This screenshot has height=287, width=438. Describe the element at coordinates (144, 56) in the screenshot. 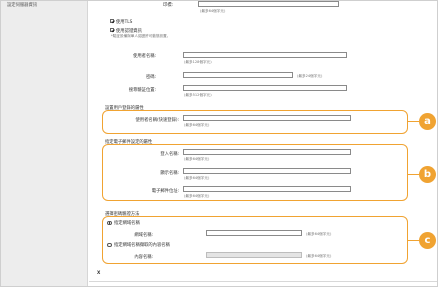

I see `username-label: 使用者名稱:` at that location.